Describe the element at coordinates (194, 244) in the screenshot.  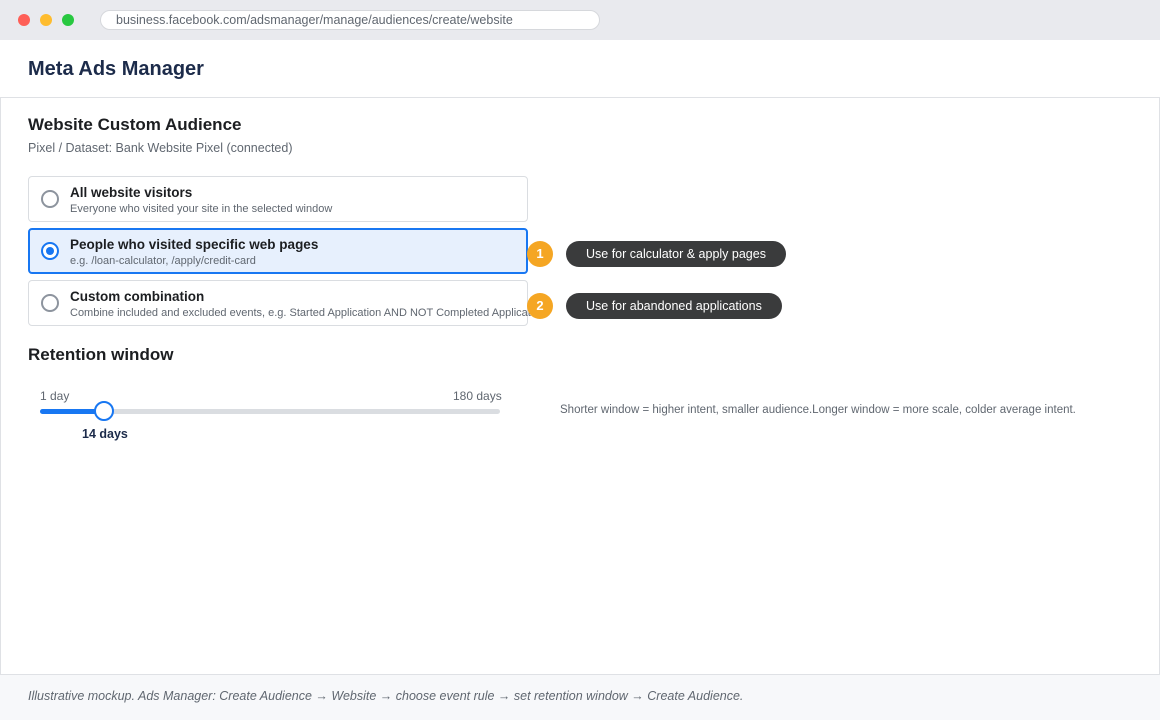
I see `option-title: People who visited specific web pages` at that location.